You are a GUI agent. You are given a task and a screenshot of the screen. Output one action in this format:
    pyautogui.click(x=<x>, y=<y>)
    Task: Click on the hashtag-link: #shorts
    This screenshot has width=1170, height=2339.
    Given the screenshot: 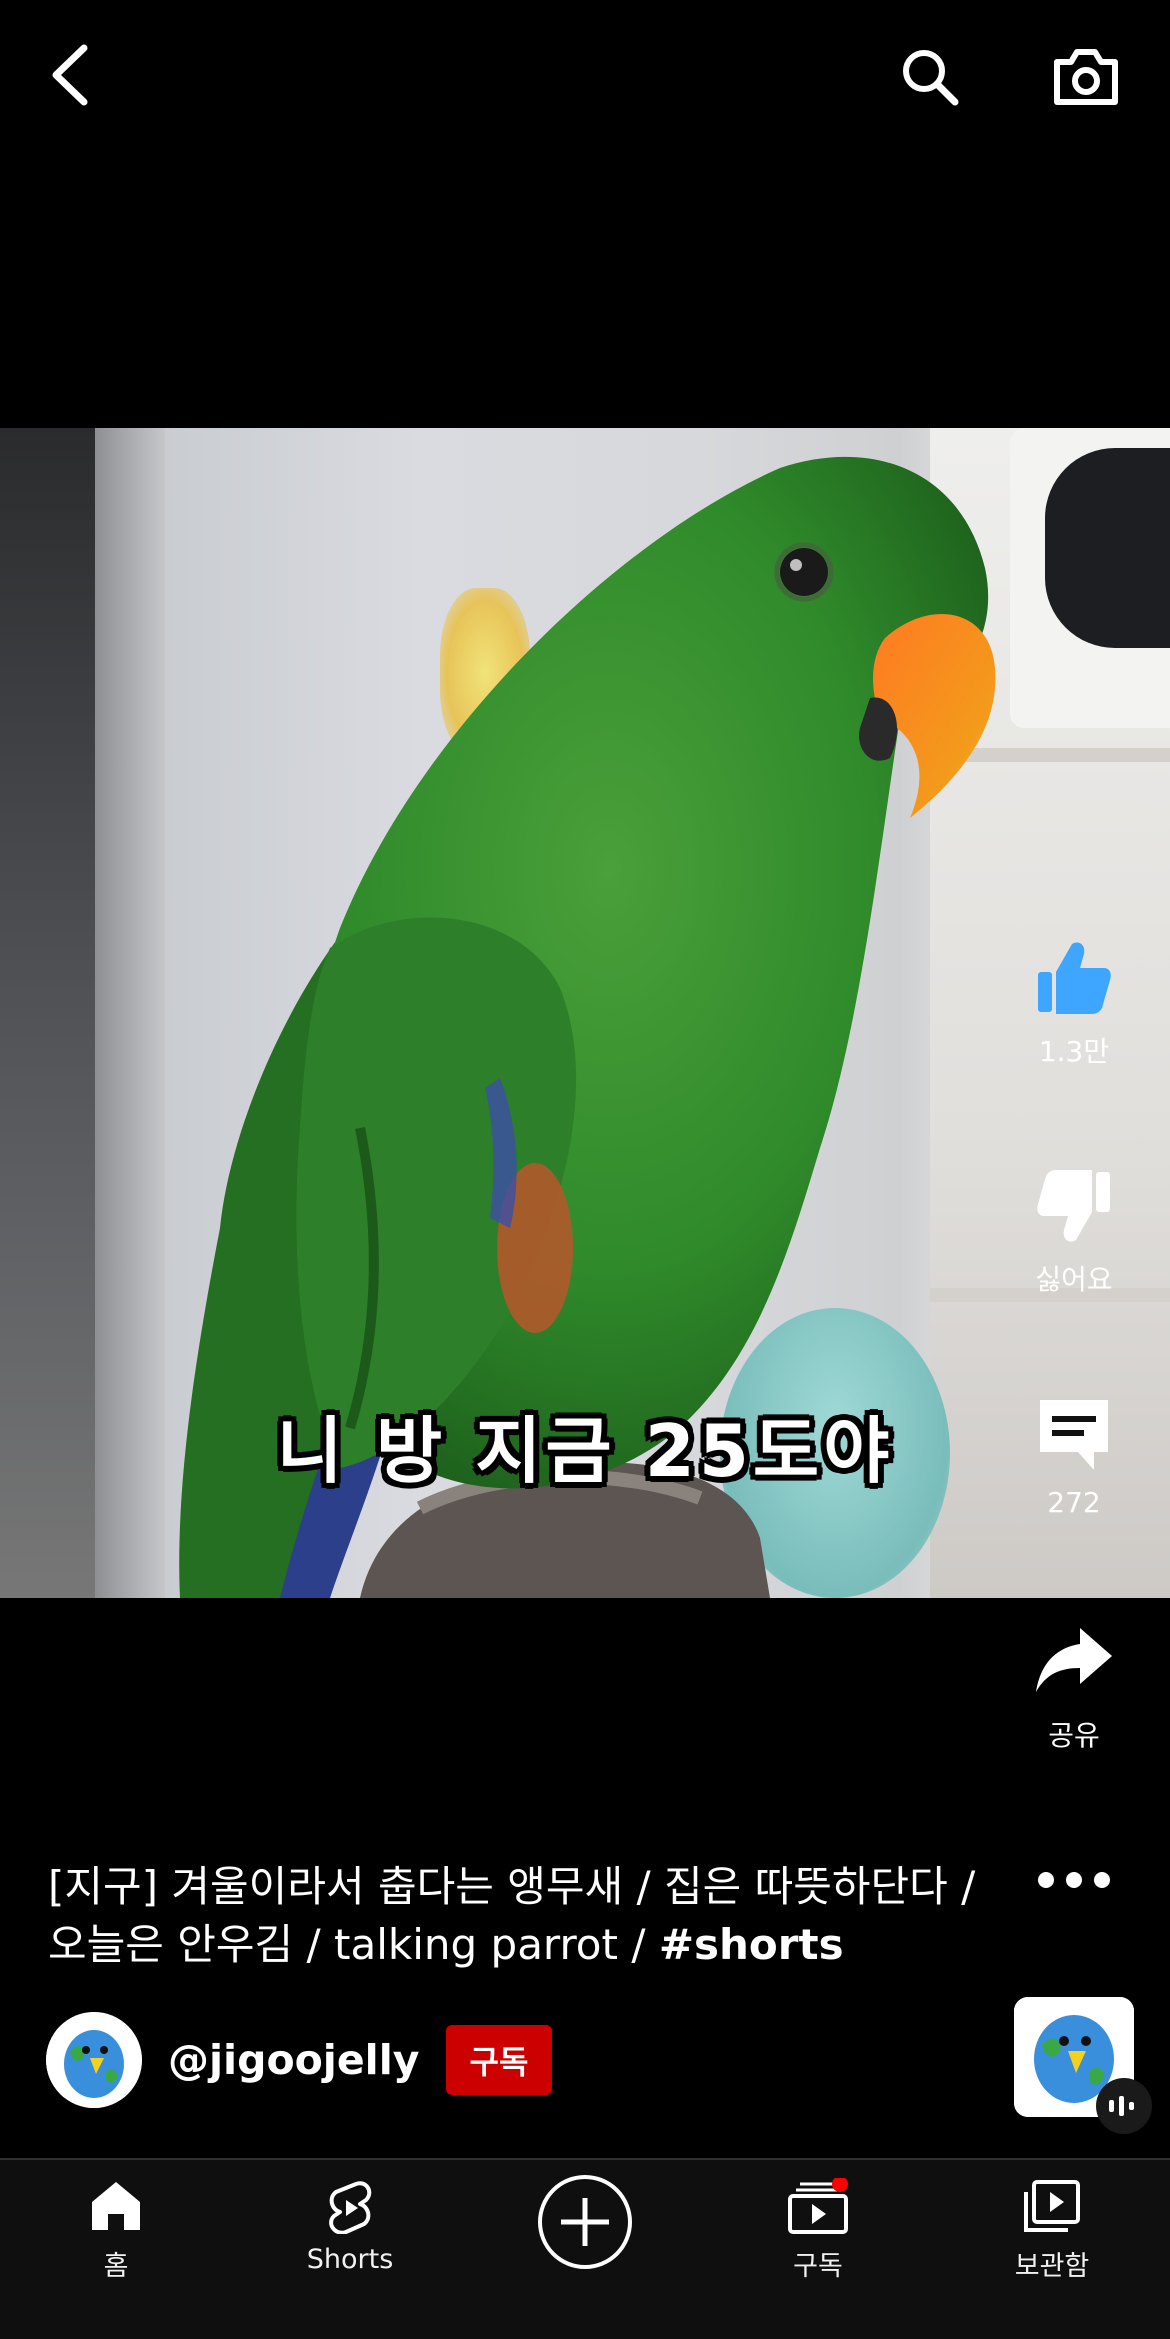 What is the action you would take?
    pyautogui.click(x=751, y=1944)
    